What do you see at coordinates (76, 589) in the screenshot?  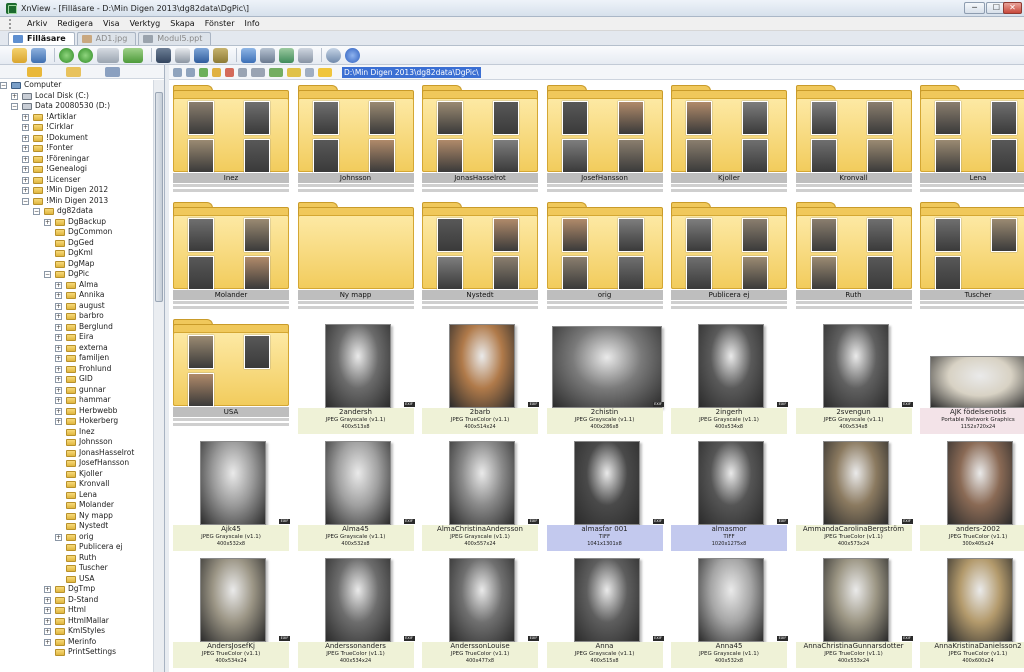 I see `tree-item: + DgTmp` at bounding box center [76, 589].